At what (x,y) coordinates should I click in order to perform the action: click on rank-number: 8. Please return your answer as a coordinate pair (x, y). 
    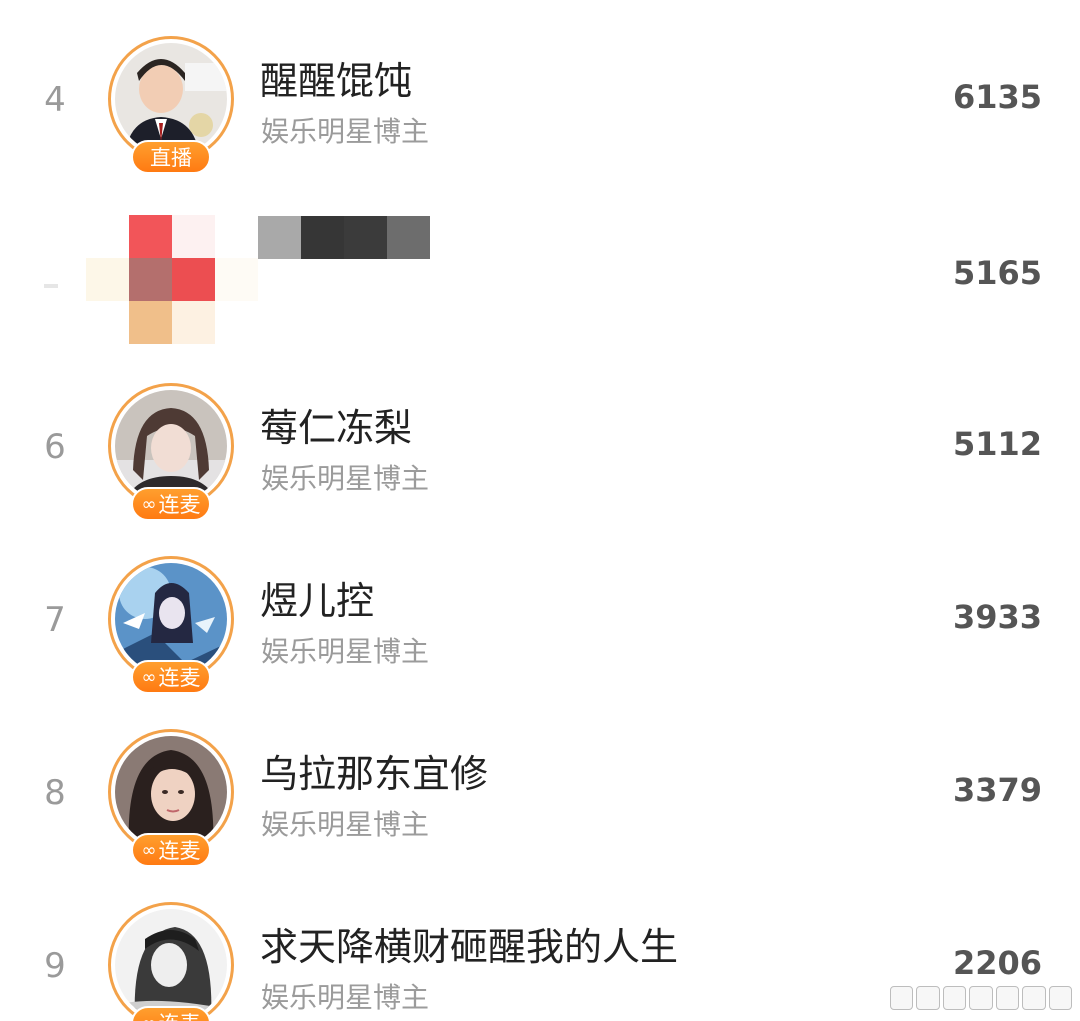
    Looking at the image, I should click on (55, 793).